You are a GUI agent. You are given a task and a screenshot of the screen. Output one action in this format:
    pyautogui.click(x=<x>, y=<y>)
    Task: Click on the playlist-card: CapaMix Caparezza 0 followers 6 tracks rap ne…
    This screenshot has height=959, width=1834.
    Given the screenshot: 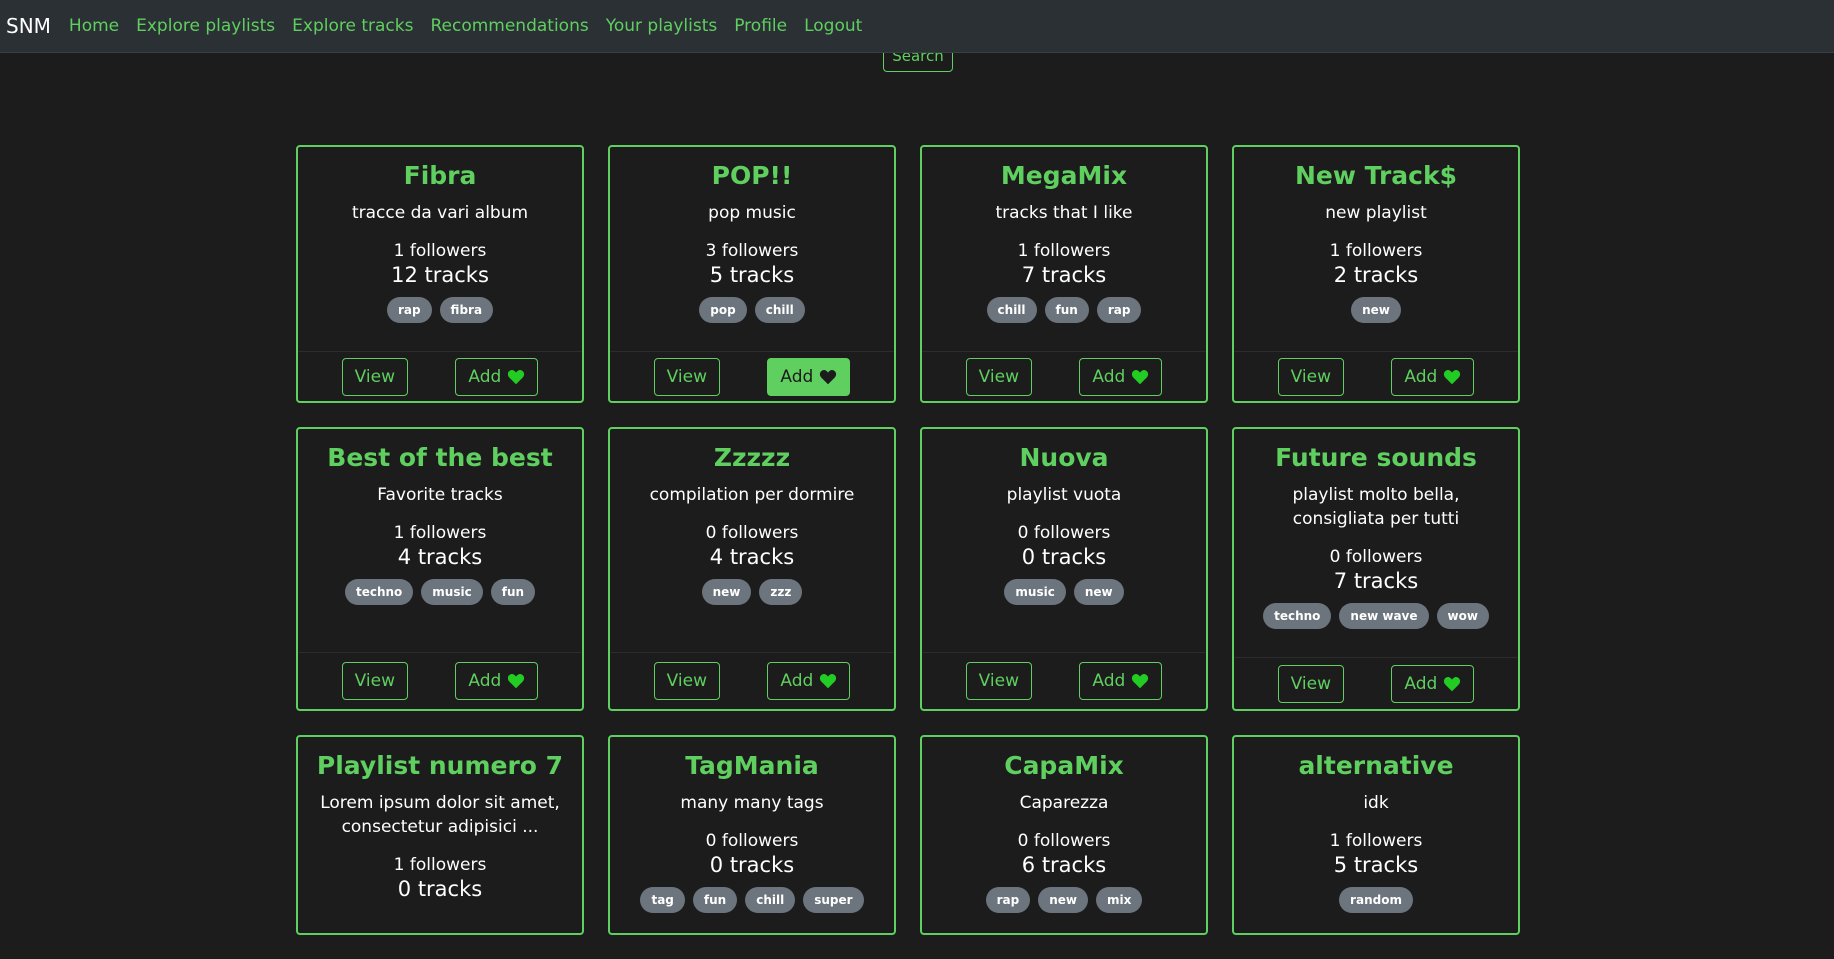 What is the action you would take?
    pyautogui.click(x=1064, y=835)
    